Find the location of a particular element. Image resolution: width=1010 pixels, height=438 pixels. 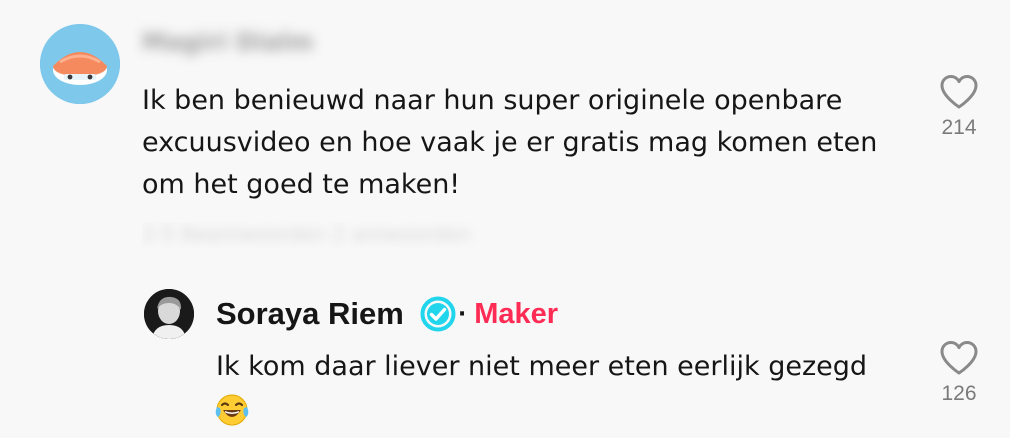

person-avatar-icon is located at coordinates (169, 314).